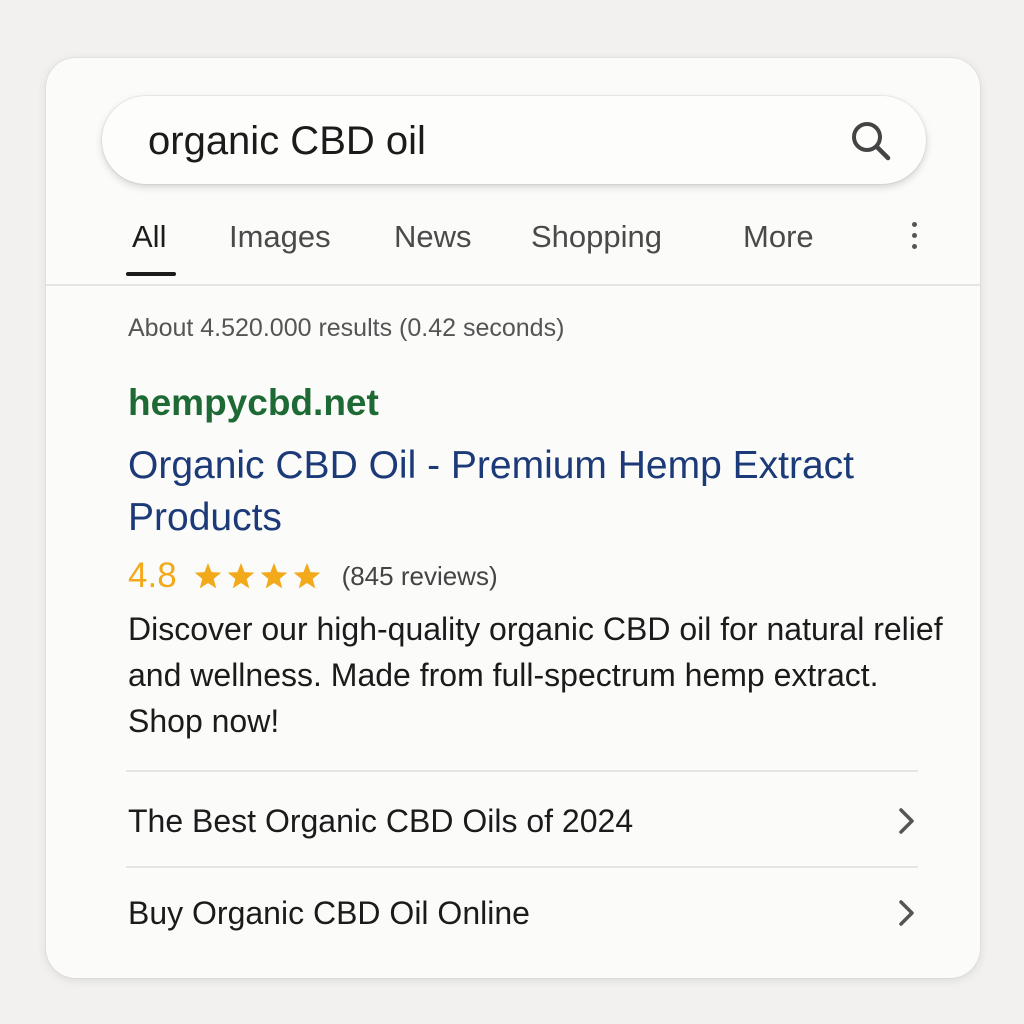  Describe the element at coordinates (871, 141) in the screenshot. I see `search-icon` at that location.